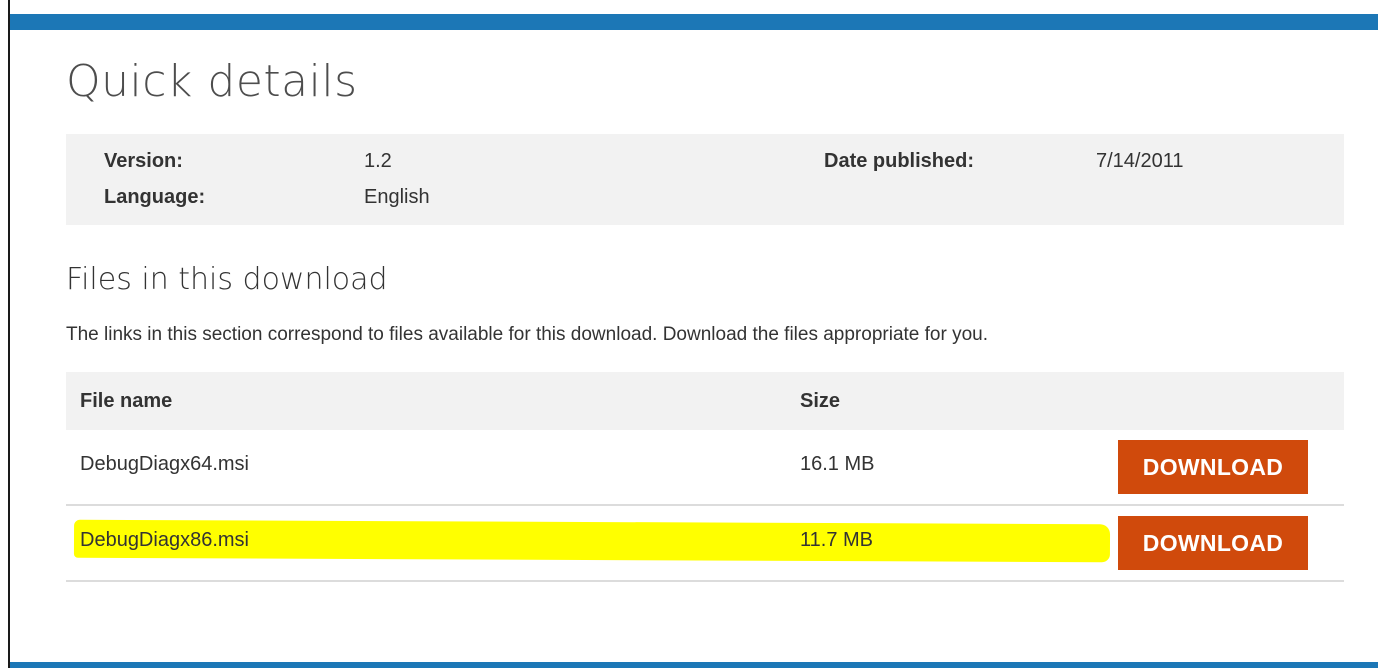  I want to click on table-row: DebugDiagx64.msi 16.1 MB DOWNLOAD, so click(705, 468).